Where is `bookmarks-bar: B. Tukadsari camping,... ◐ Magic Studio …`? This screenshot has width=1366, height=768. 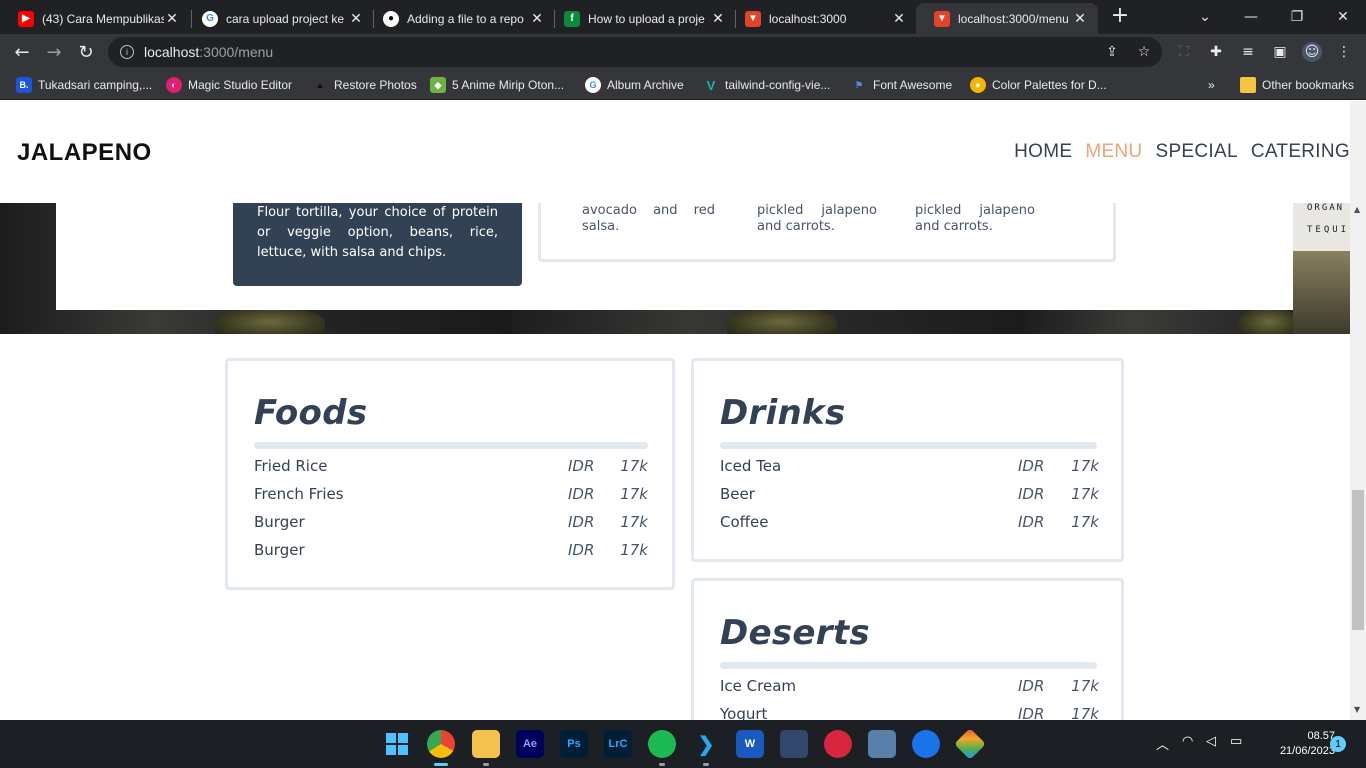 bookmarks-bar: B. Tukadsari camping,... ◐ Magic Studio … is located at coordinates (683, 85).